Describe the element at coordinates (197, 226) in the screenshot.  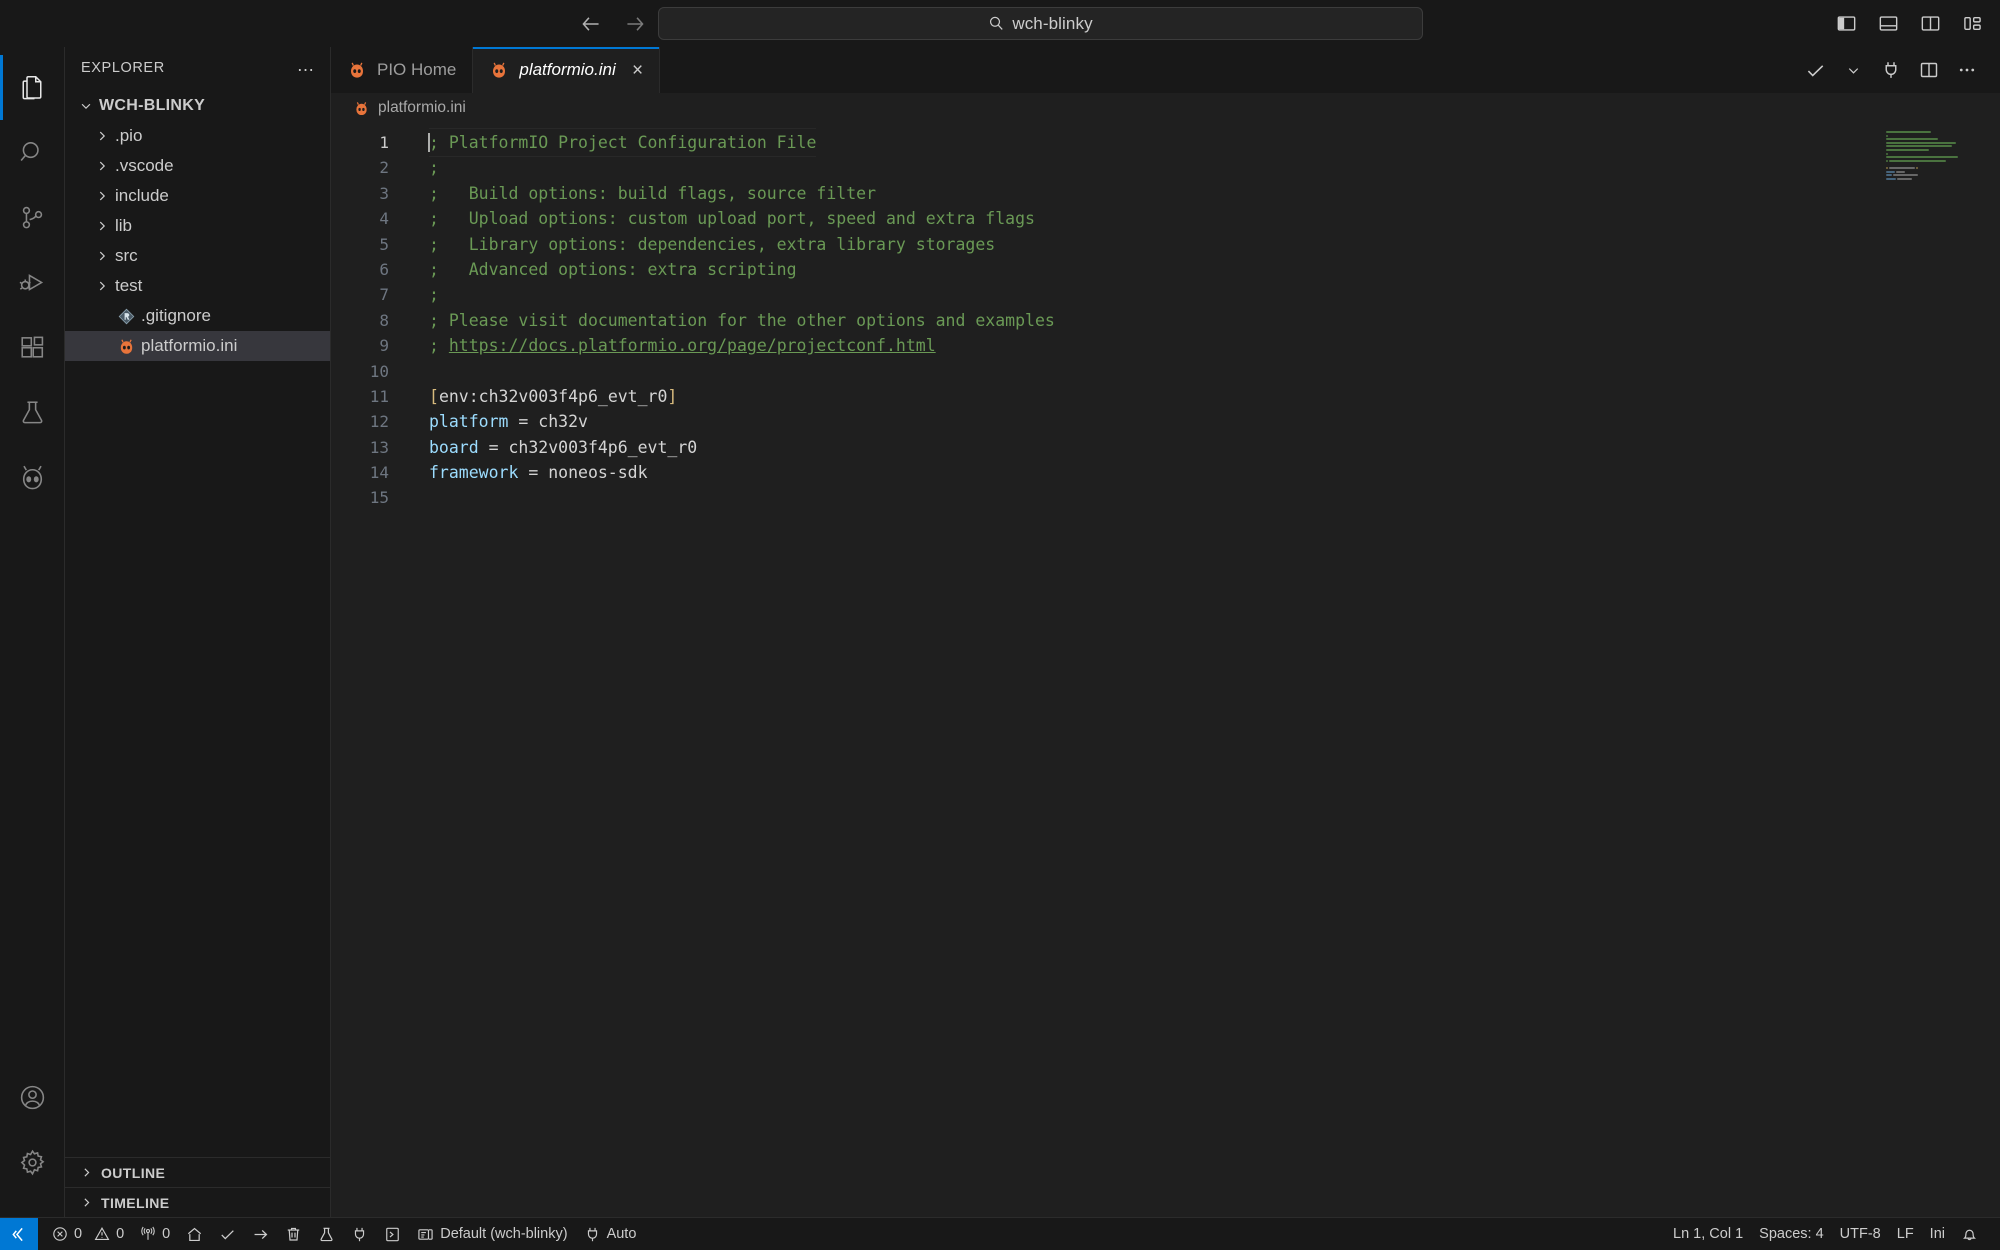
I see `tree-item-lib: lib` at that location.